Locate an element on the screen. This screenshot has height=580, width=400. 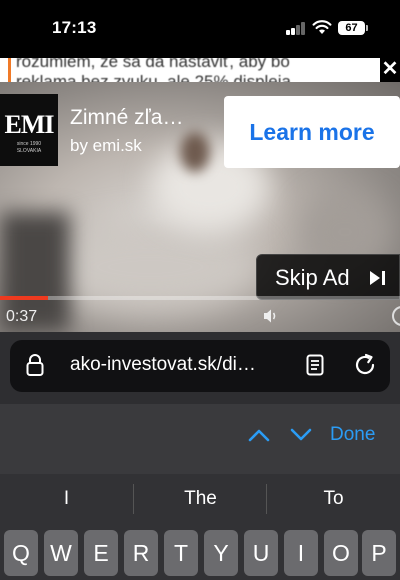
key-y: Y is located at coordinates (221, 553).